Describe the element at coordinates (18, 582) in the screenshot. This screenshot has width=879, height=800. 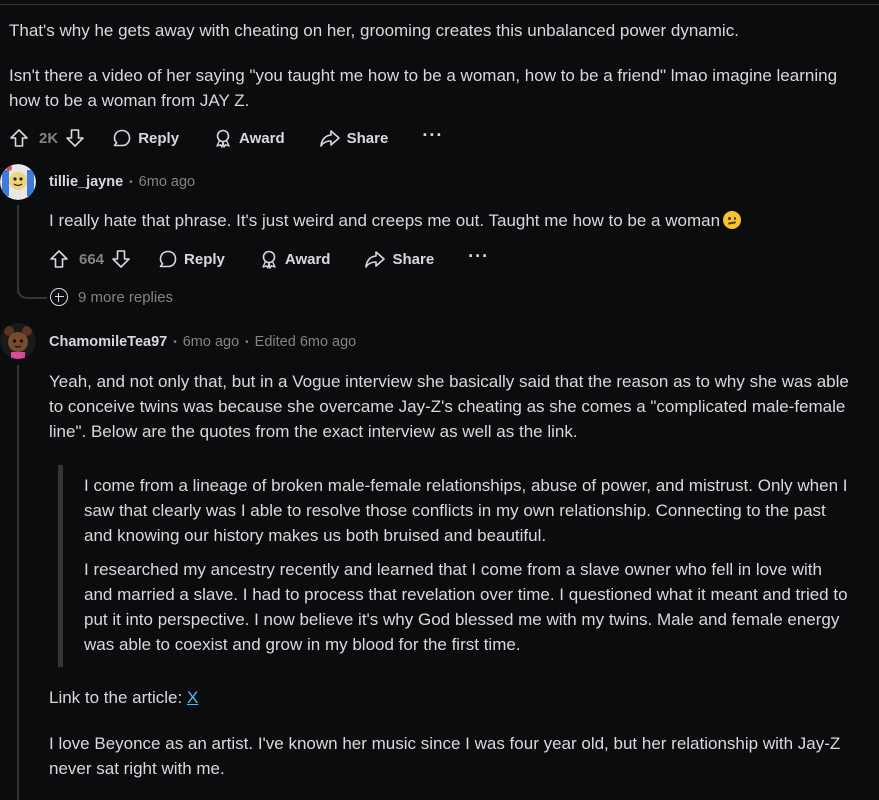
I see `thread-line` at that location.